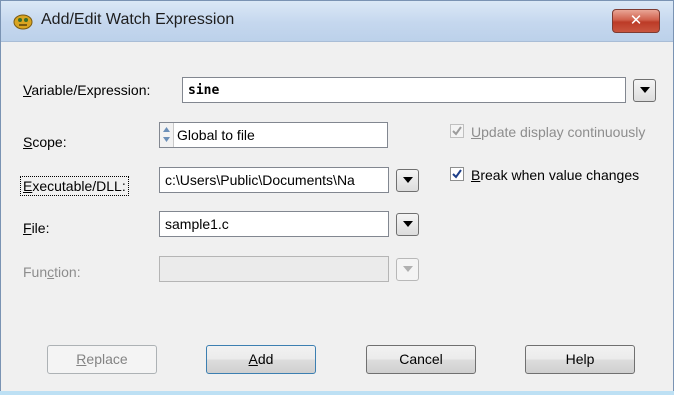 The width and height of the screenshot is (674, 395). Describe the element at coordinates (273, 135) in the screenshot. I see `scope-field: Global to file` at that location.